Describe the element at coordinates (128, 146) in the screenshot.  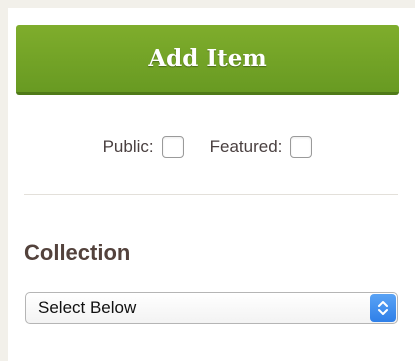
I see `public-label: Public:` at that location.